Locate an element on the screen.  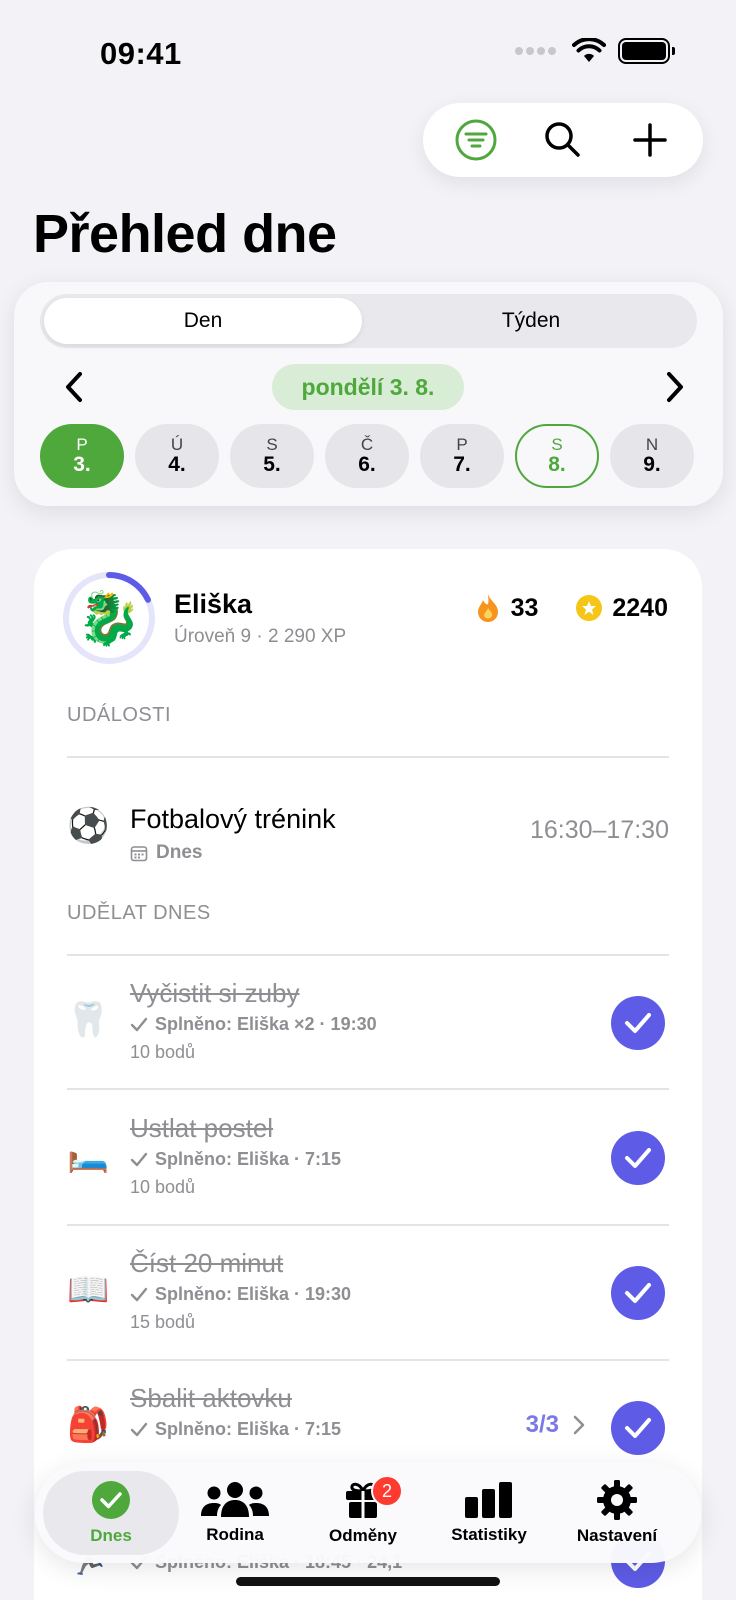
task-done-text: Splněno: Eliška · 19:30 is located at coordinates (253, 1294).